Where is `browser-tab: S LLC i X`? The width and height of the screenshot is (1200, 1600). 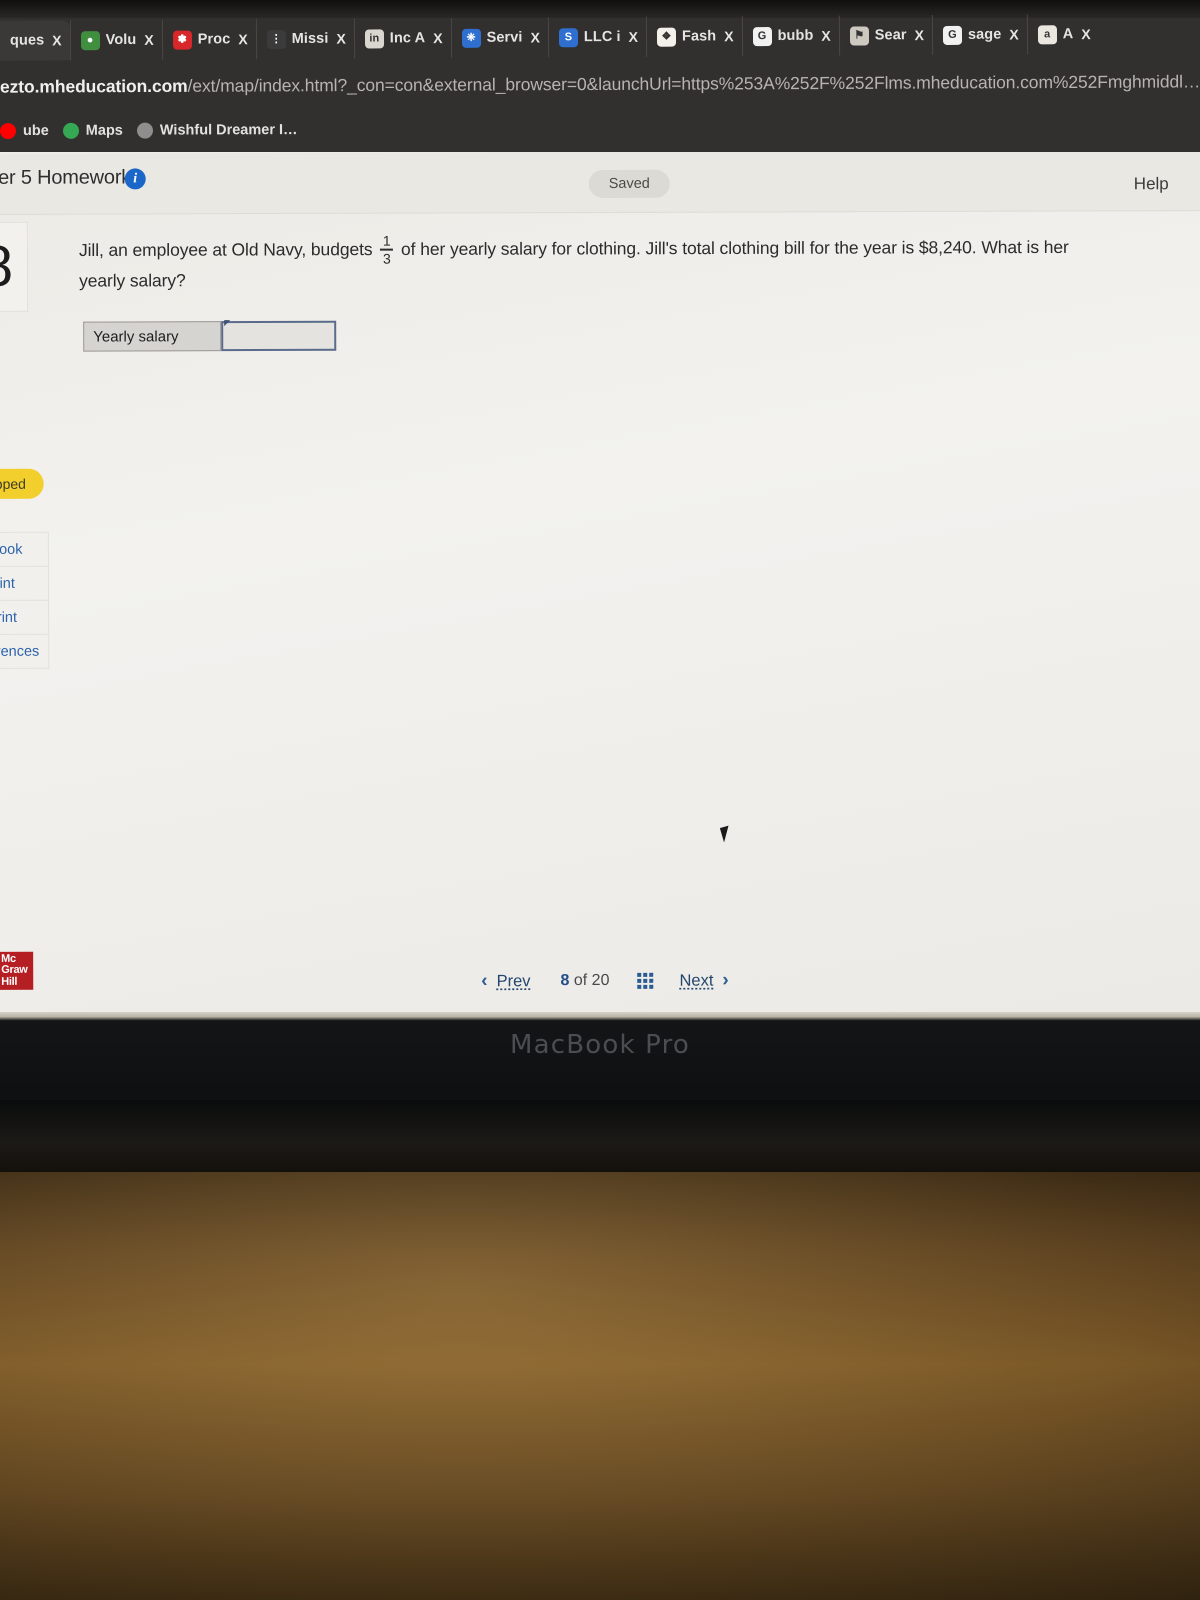 browser-tab: S LLC i X is located at coordinates (597, 37).